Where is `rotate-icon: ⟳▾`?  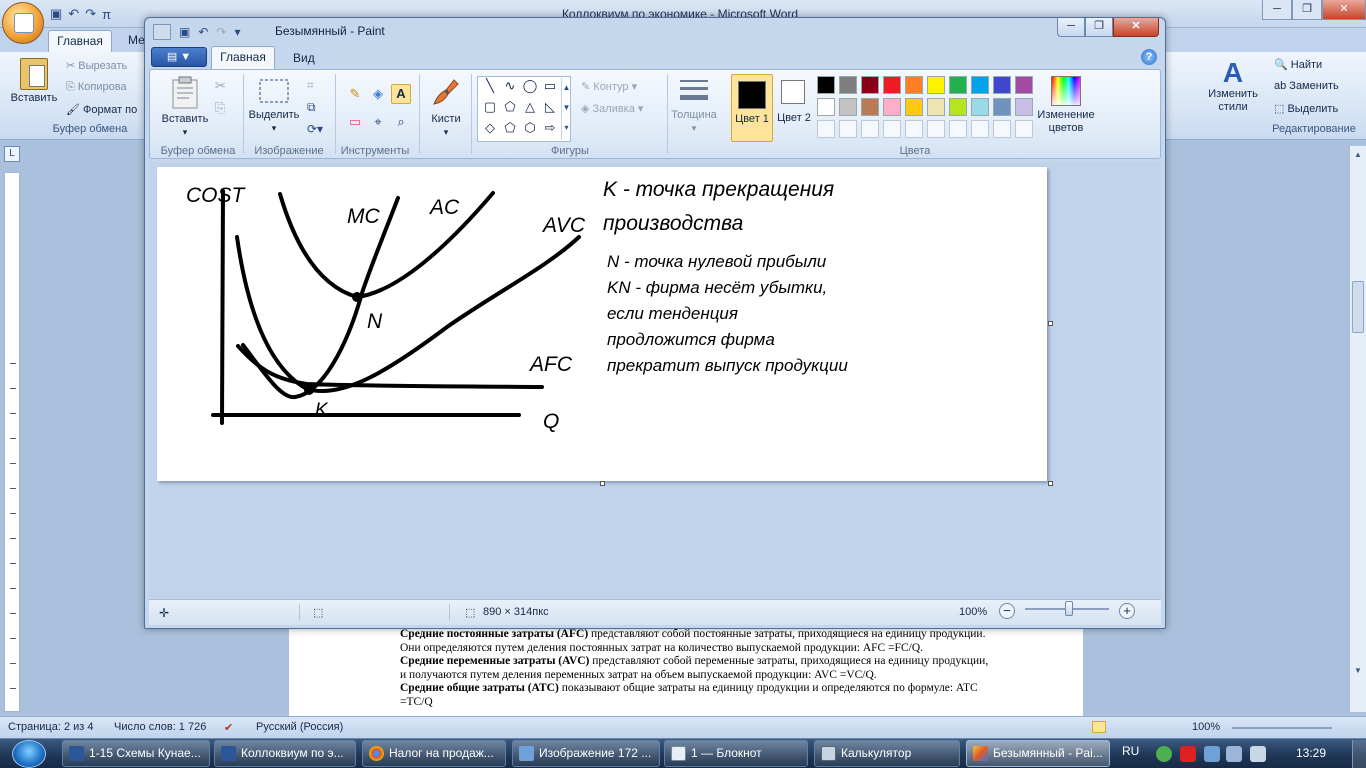
rotate-icon: ⟳▾ is located at coordinates (315, 129).